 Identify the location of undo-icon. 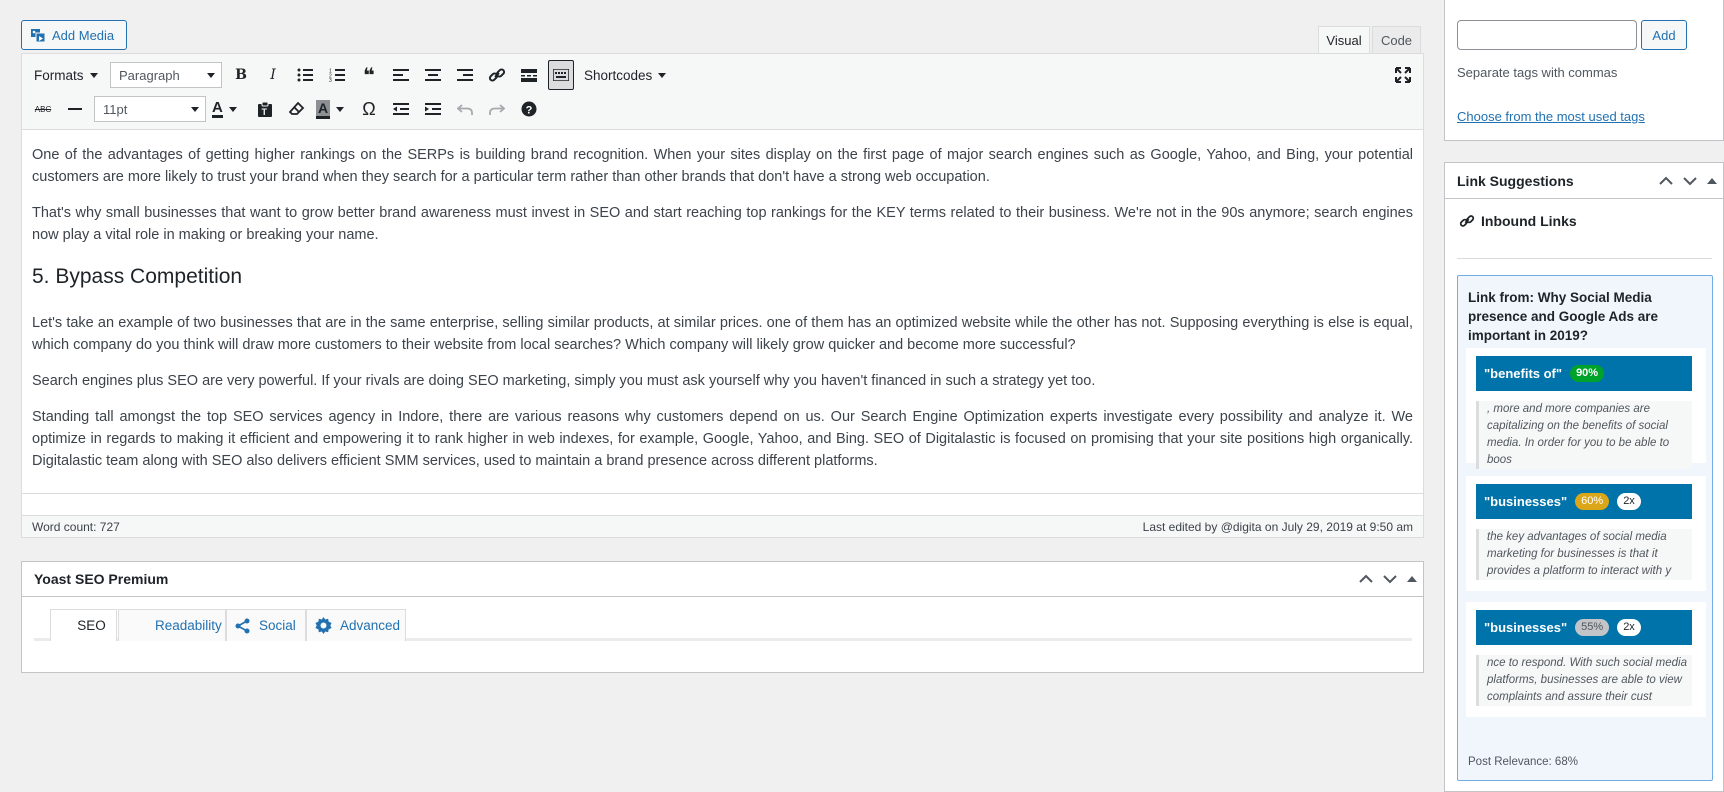
(465, 109).